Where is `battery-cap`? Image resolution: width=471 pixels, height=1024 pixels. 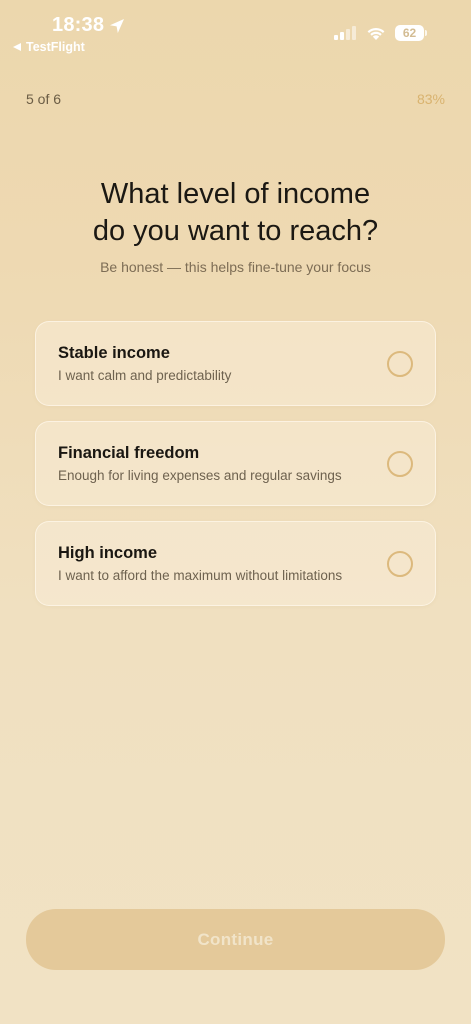
battery-cap is located at coordinates (426, 33).